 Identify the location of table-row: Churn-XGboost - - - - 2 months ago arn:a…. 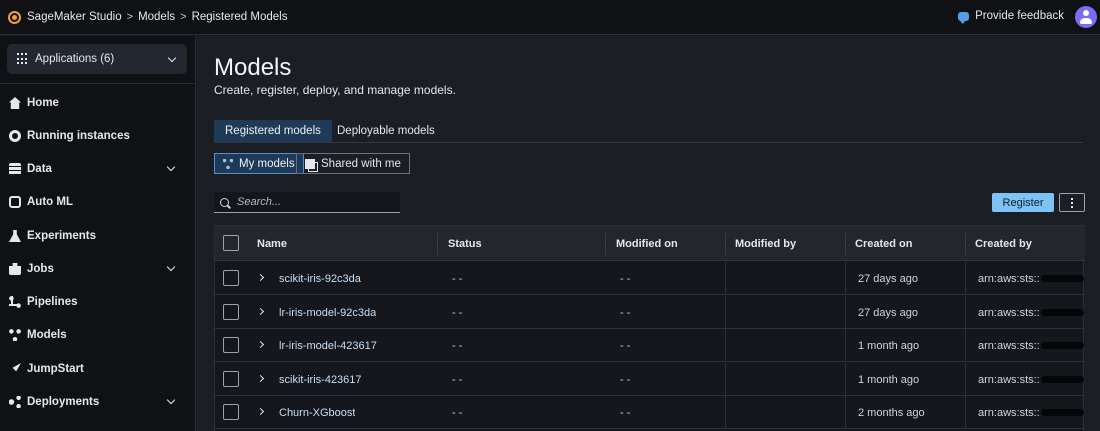
(650, 412).